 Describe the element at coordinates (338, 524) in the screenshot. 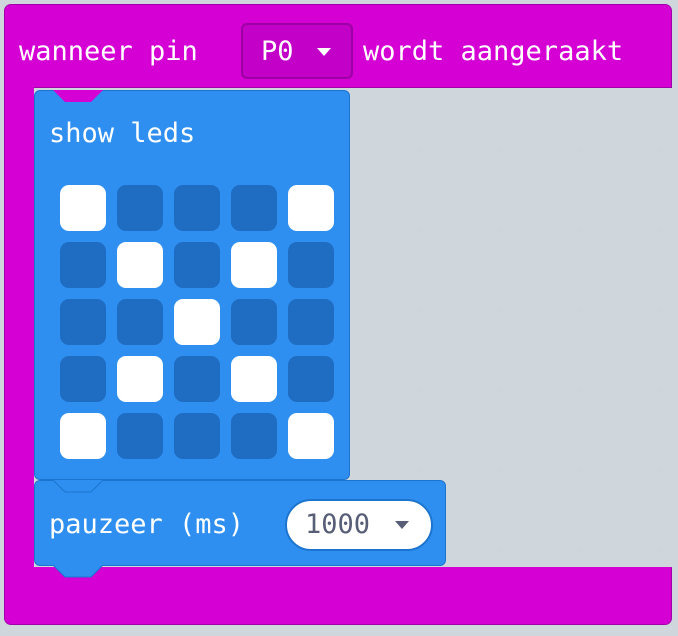

I see `pause-duration-value: 1000` at that location.